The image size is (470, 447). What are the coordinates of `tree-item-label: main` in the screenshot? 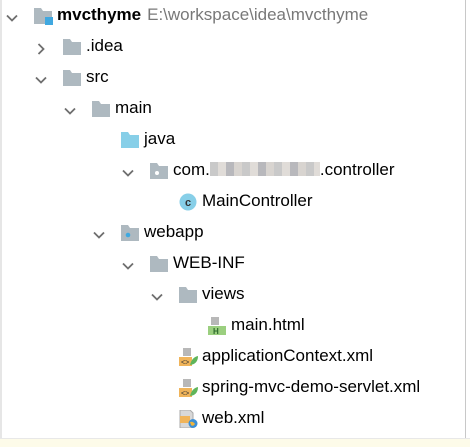 It's located at (133, 108).